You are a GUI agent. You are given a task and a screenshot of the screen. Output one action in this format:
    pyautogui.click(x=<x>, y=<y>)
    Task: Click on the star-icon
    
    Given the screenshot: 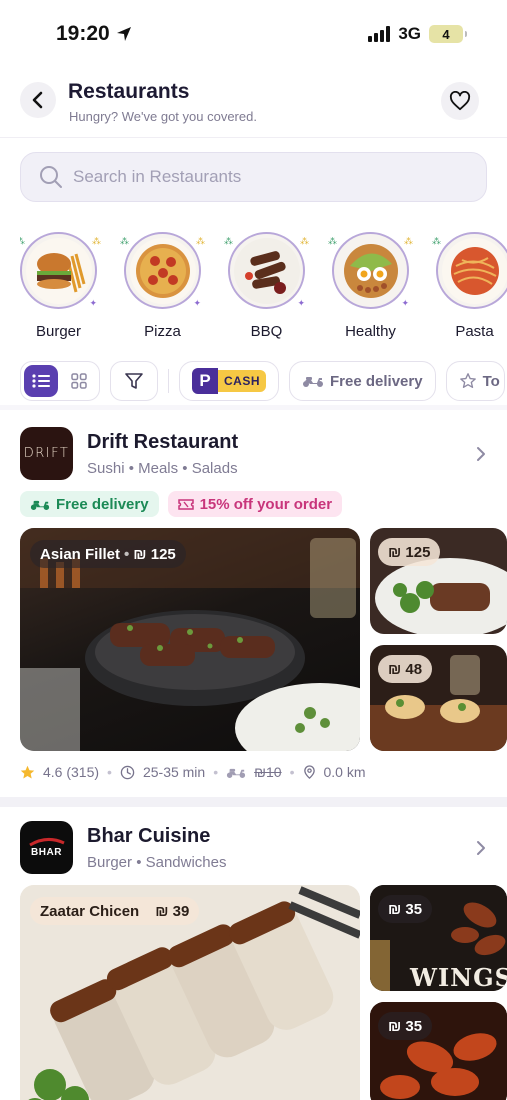 What is the action you would take?
    pyautogui.click(x=27, y=771)
    